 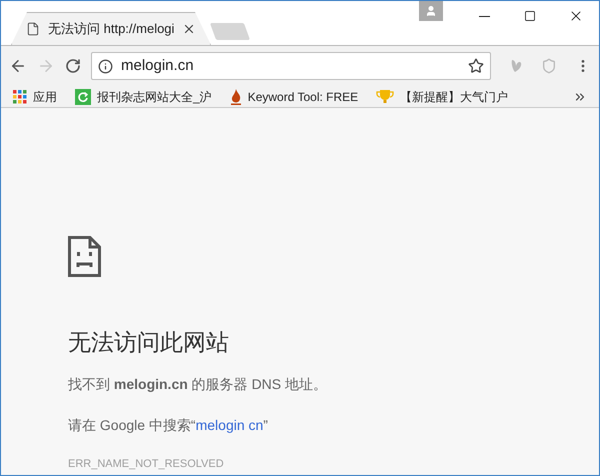 What do you see at coordinates (385, 96) in the screenshot?
I see `trophy-icon` at bounding box center [385, 96].